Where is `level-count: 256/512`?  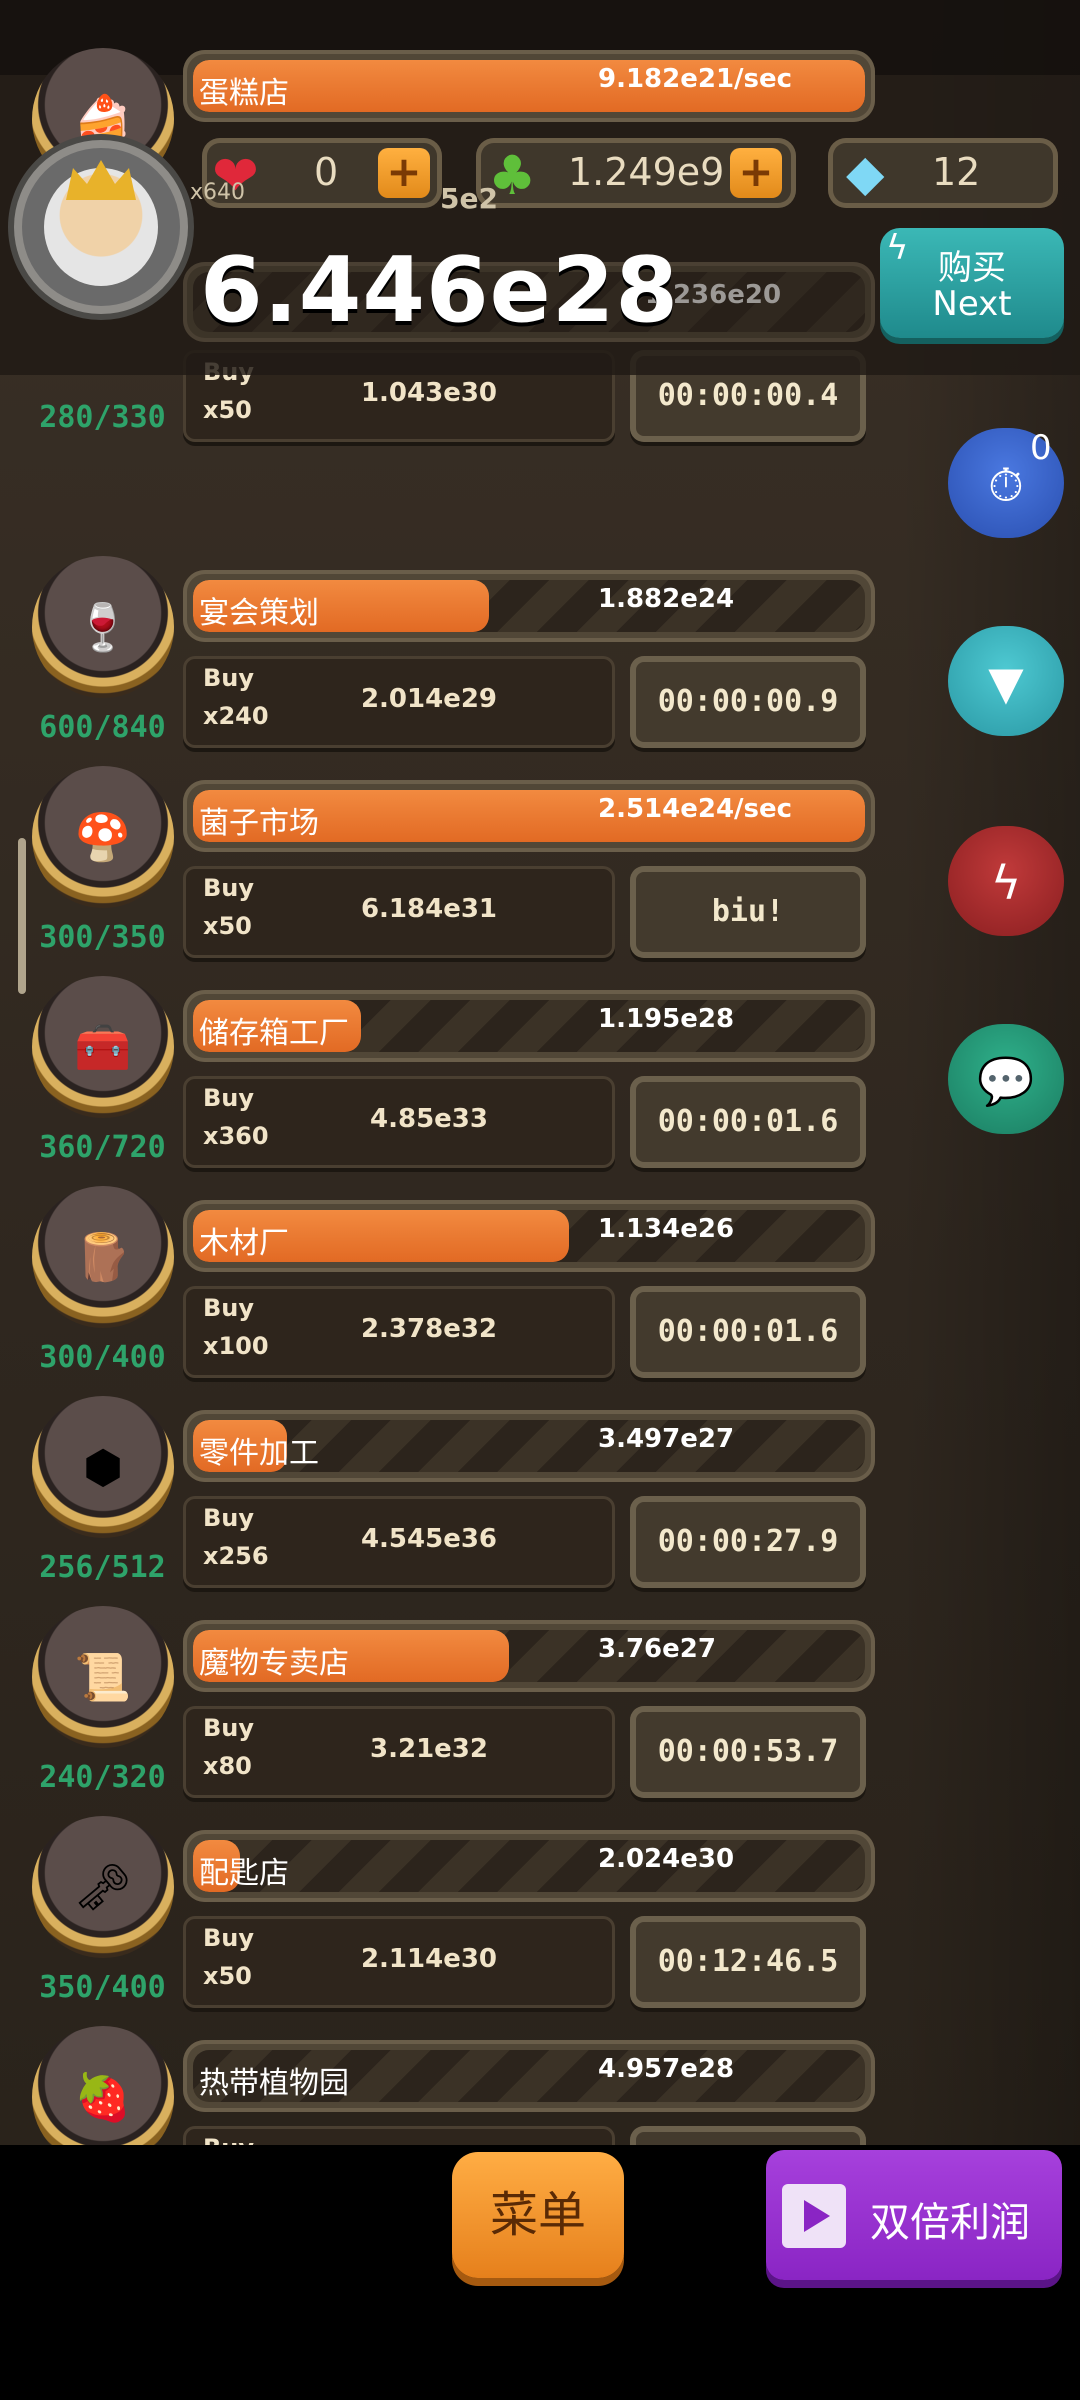 level-count: 256/512 is located at coordinates (102, 1567).